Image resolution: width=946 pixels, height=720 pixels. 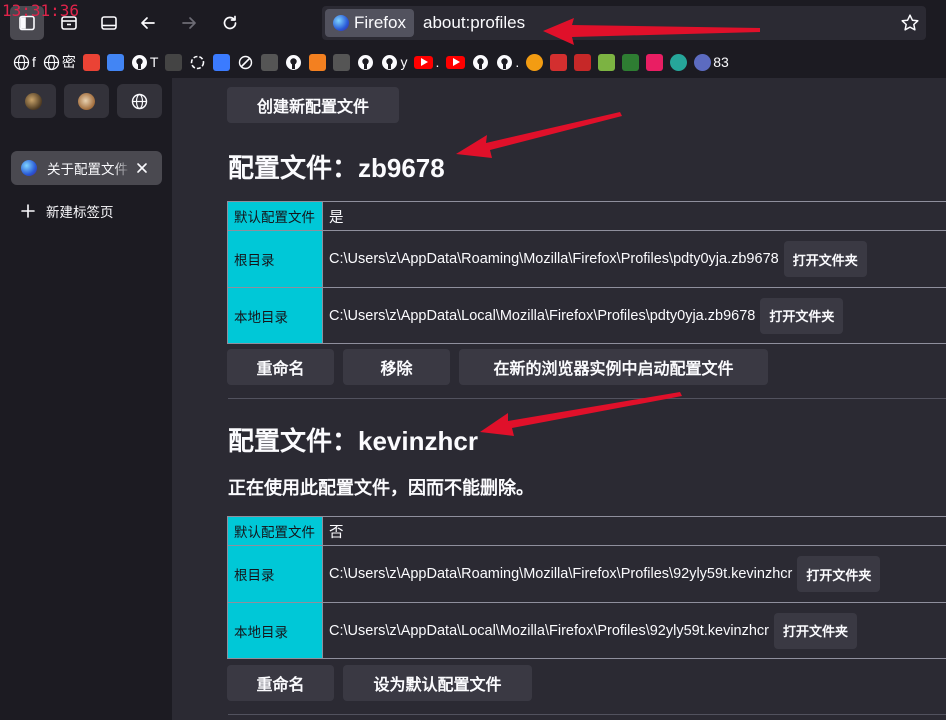 I want to click on new-tab-label: 新建标签页, so click(x=80, y=212).